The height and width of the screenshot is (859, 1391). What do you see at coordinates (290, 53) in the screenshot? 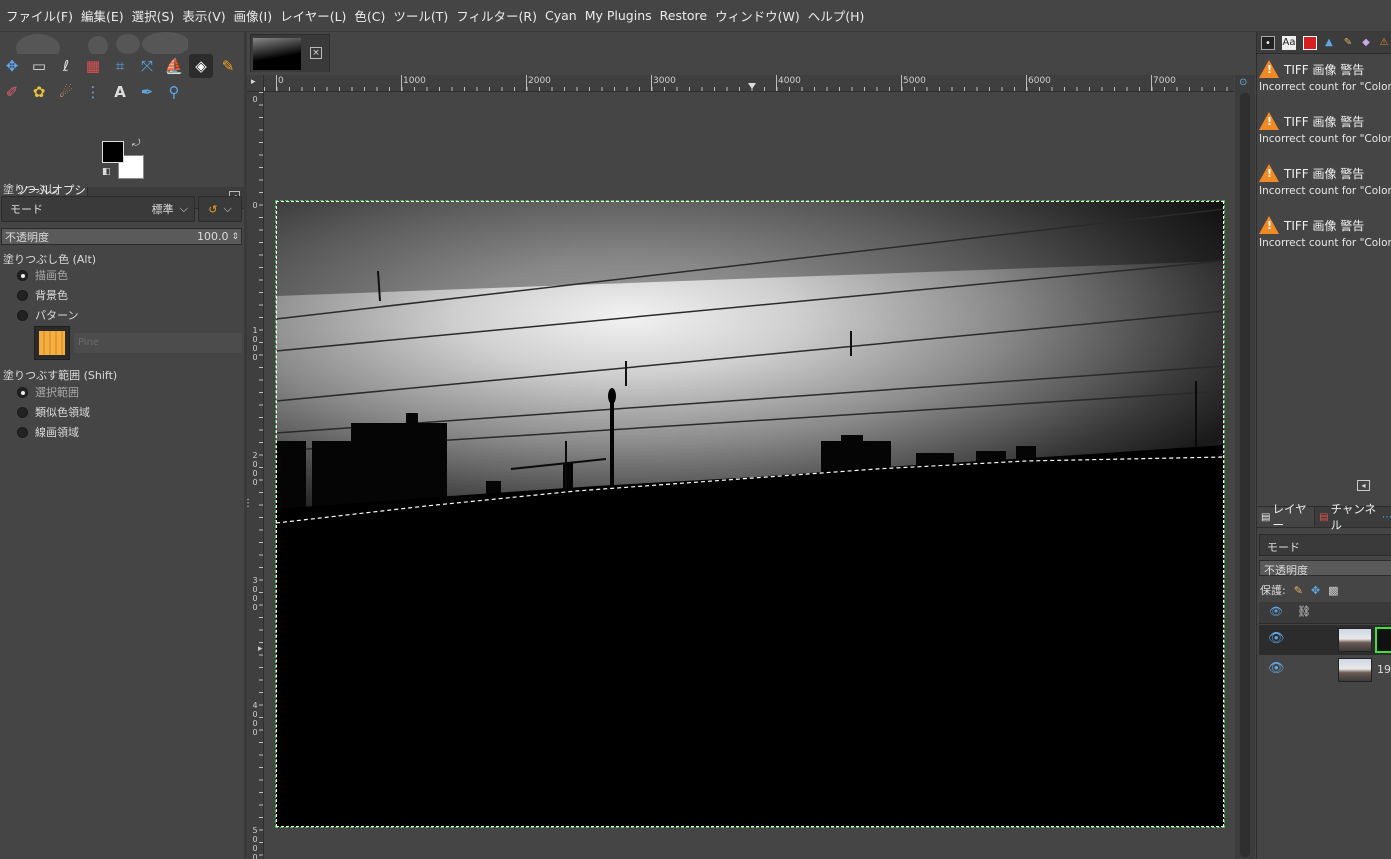
I see `image-tab: ×` at bounding box center [290, 53].